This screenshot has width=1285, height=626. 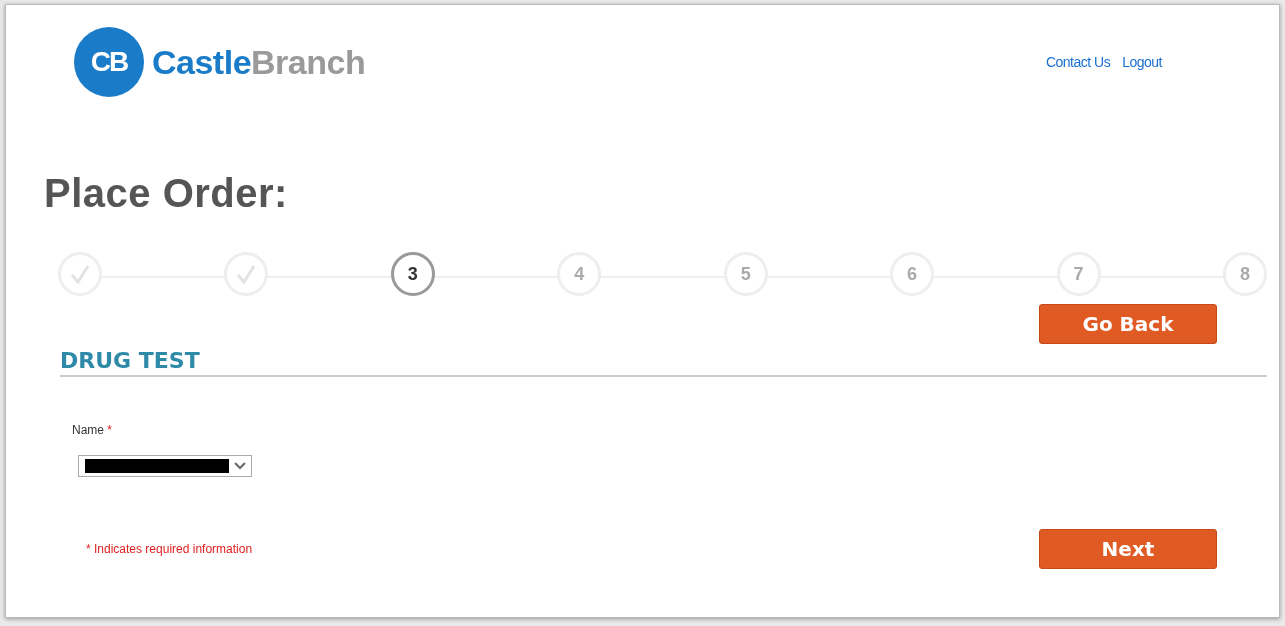 What do you see at coordinates (1142, 62) in the screenshot?
I see `header-link: Logout` at bounding box center [1142, 62].